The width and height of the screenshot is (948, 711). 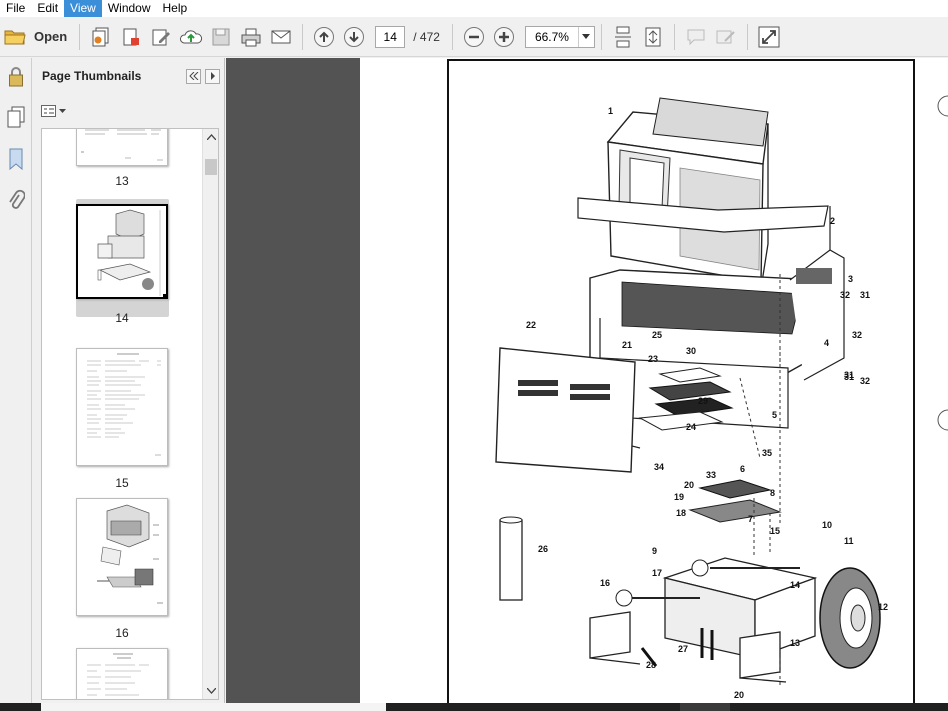 What do you see at coordinates (696, 37) in the screenshot?
I see `comment-button` at bounding box center [696, 37].